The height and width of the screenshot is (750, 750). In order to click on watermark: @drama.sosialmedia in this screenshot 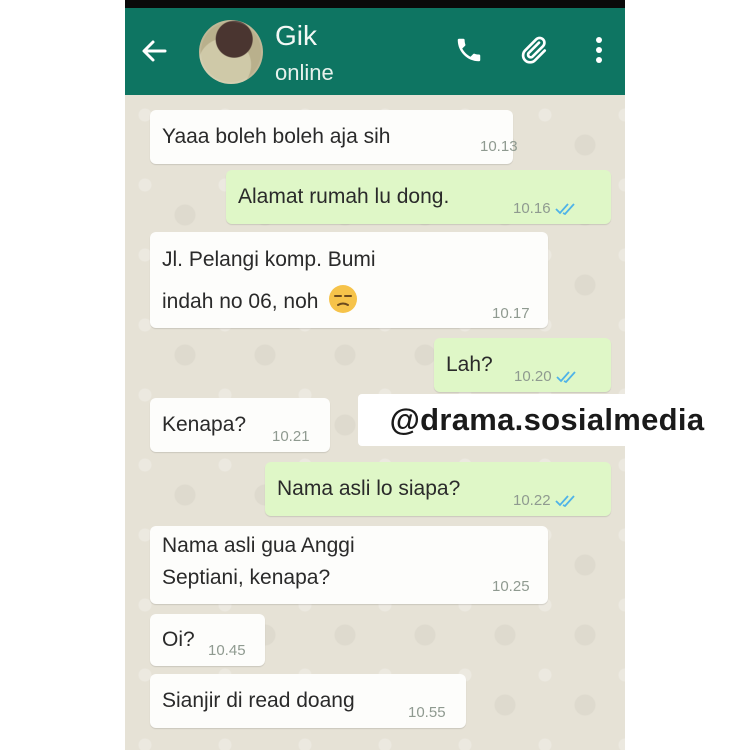, I will do `click(547, 420)`.